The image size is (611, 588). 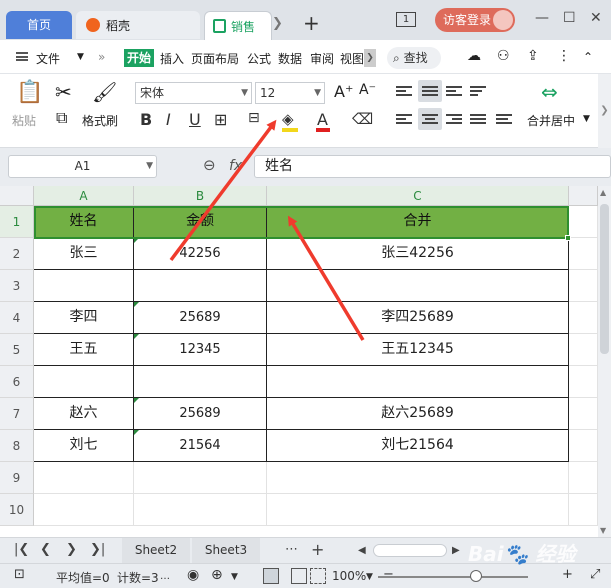 I want to click on add-sheet-button: +, so click(x=317, y=549).